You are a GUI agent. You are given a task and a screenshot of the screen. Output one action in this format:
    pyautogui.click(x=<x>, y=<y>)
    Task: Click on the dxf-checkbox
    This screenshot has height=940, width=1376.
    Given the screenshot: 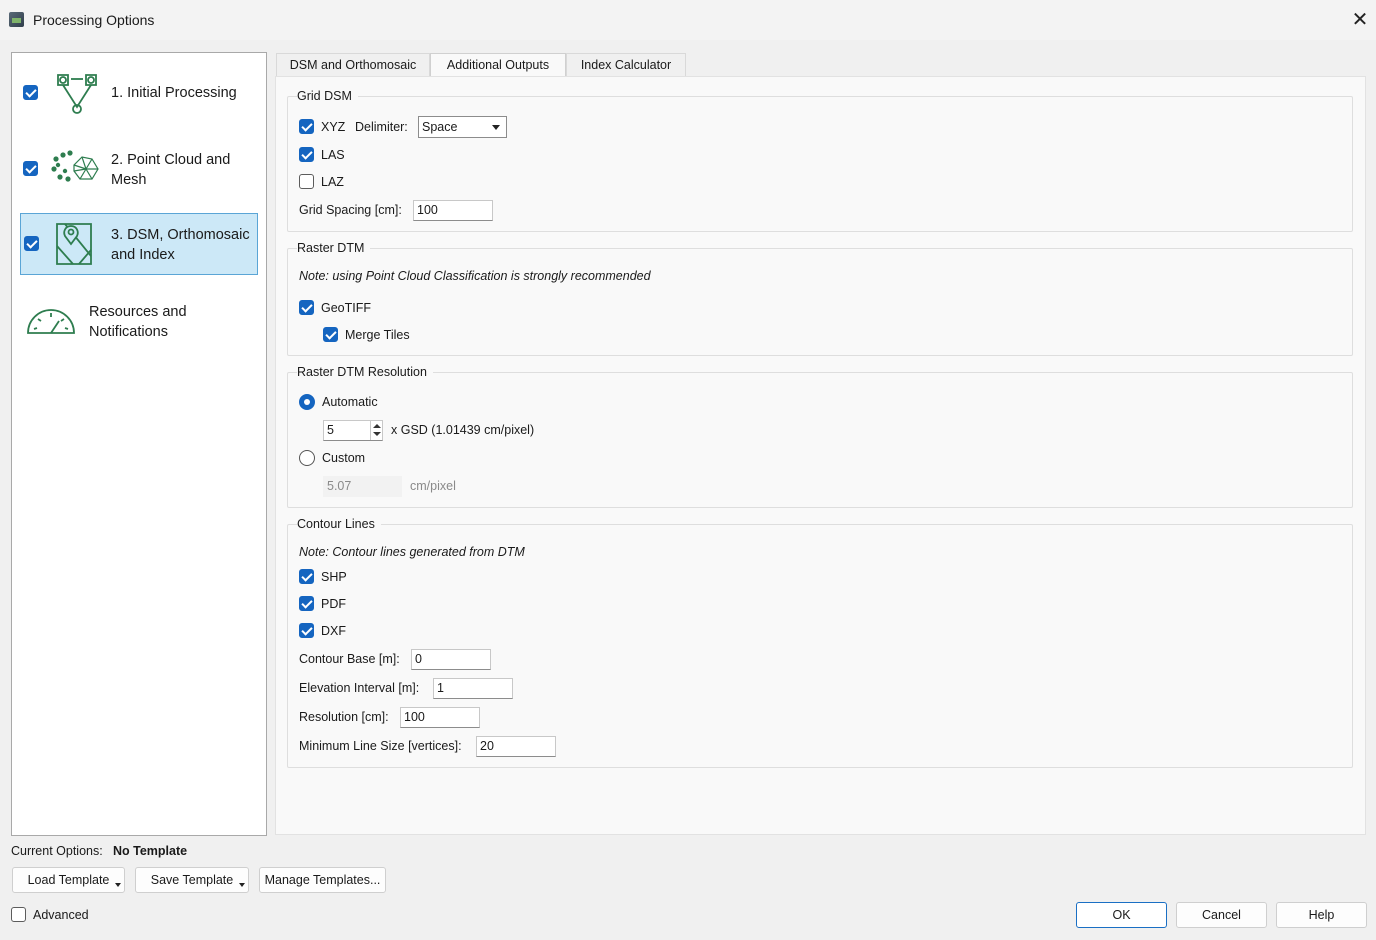 What is the action you would take?
    pyautogui.click(x=306, y=630)
    